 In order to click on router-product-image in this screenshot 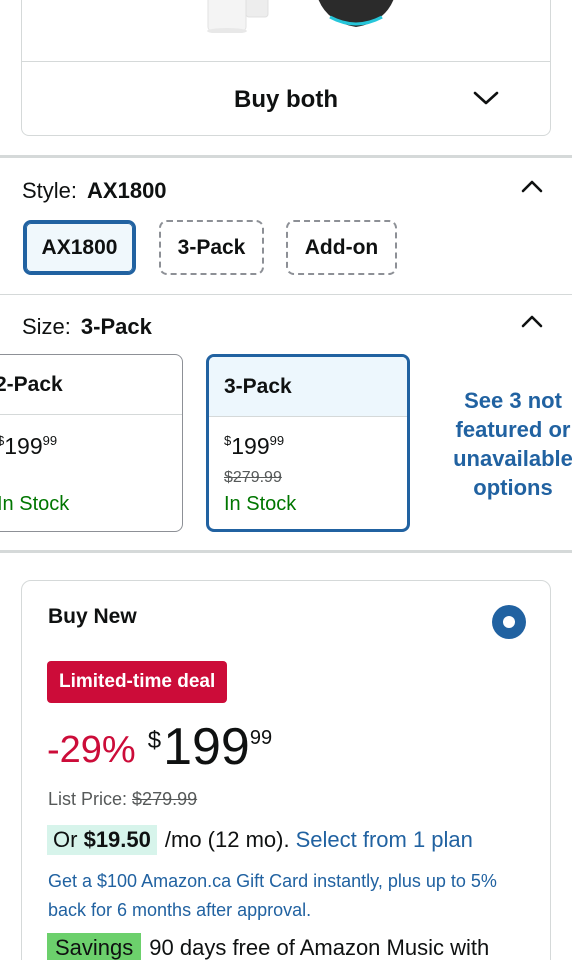, I will do `click(227, 16)`.